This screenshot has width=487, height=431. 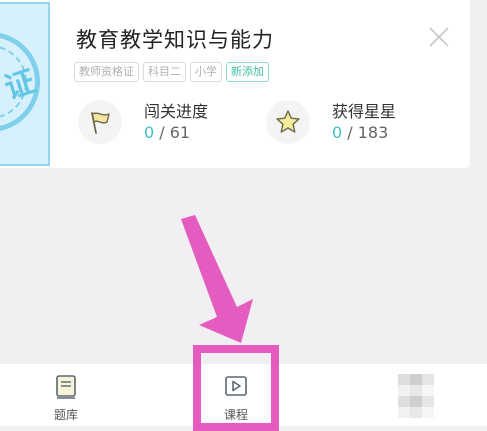 I want to click on annotation-arrow, so click(x=217, y=279).